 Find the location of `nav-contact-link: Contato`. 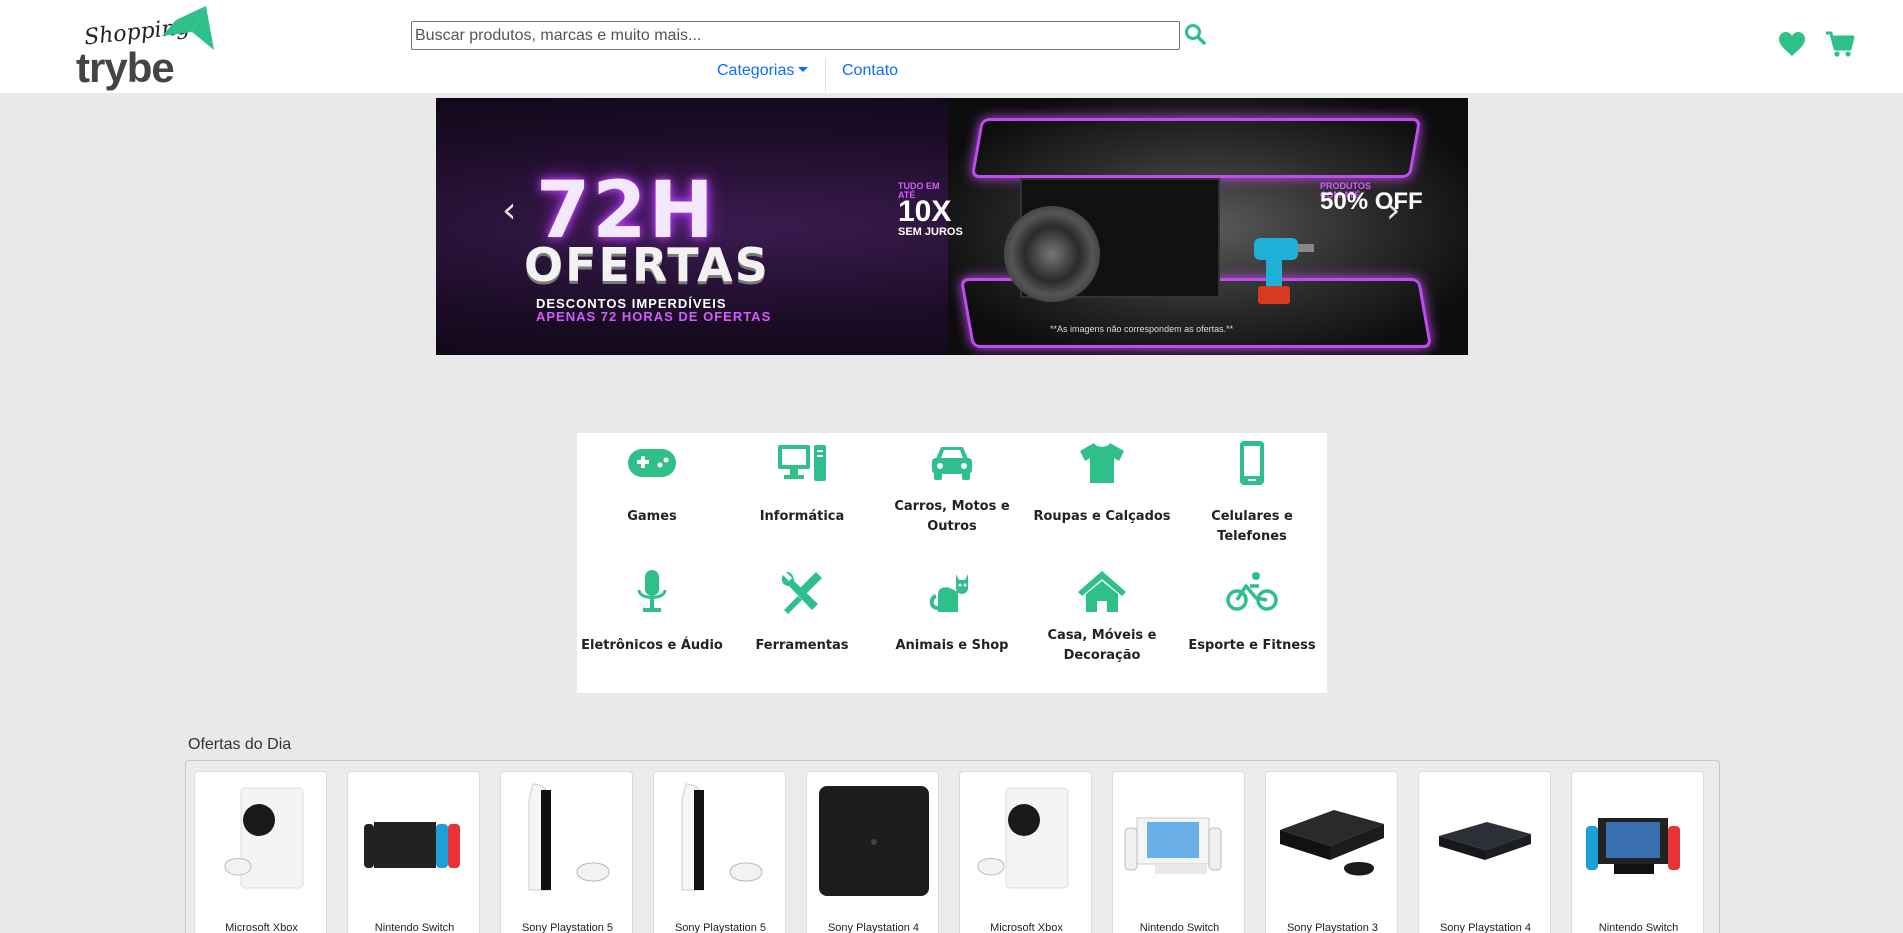

nav-contact-link: Contato is located at coordinates (861, 75).